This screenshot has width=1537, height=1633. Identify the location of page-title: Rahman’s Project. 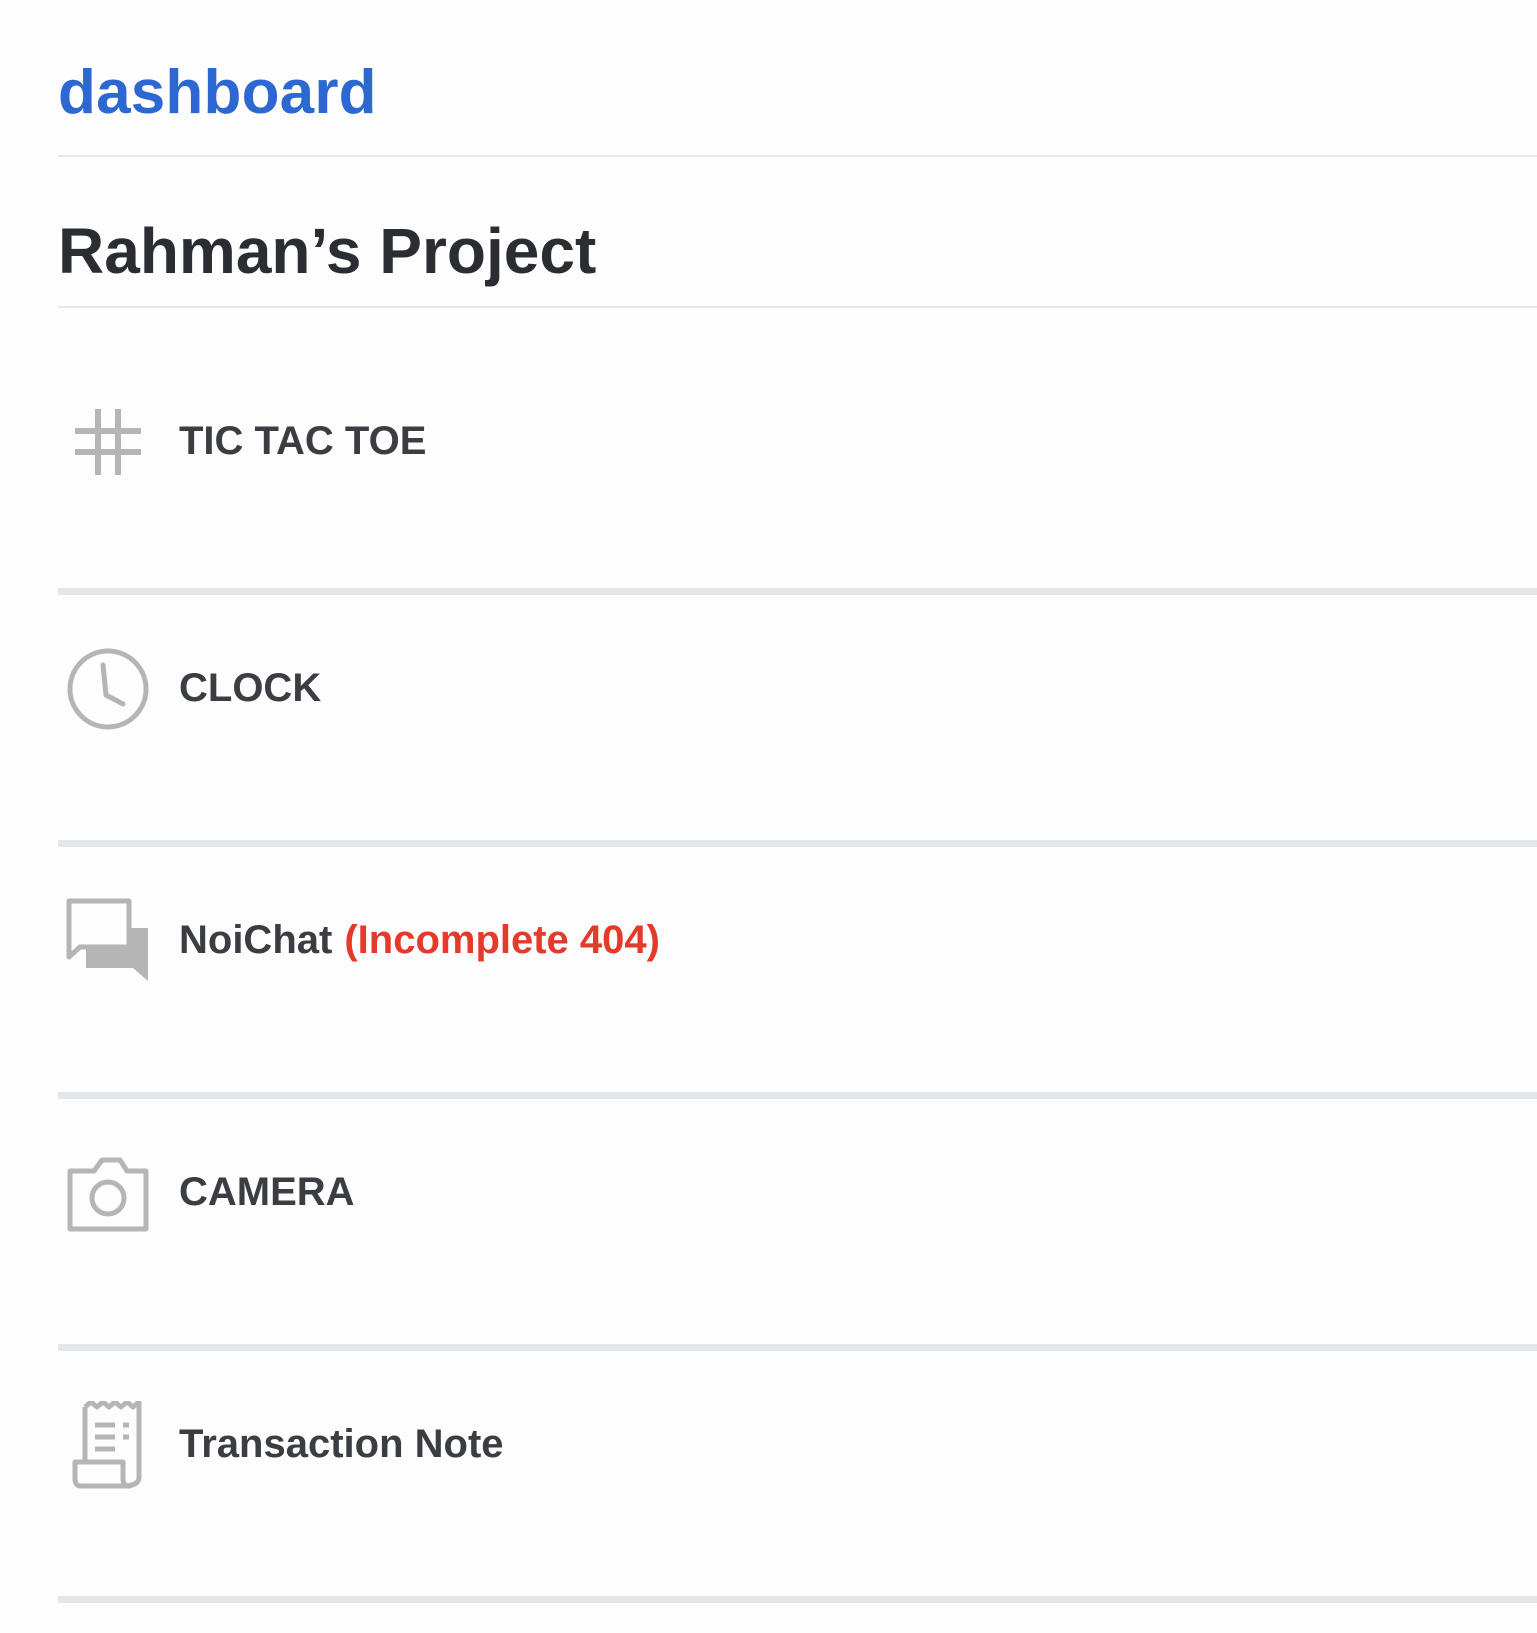
(327, 251).